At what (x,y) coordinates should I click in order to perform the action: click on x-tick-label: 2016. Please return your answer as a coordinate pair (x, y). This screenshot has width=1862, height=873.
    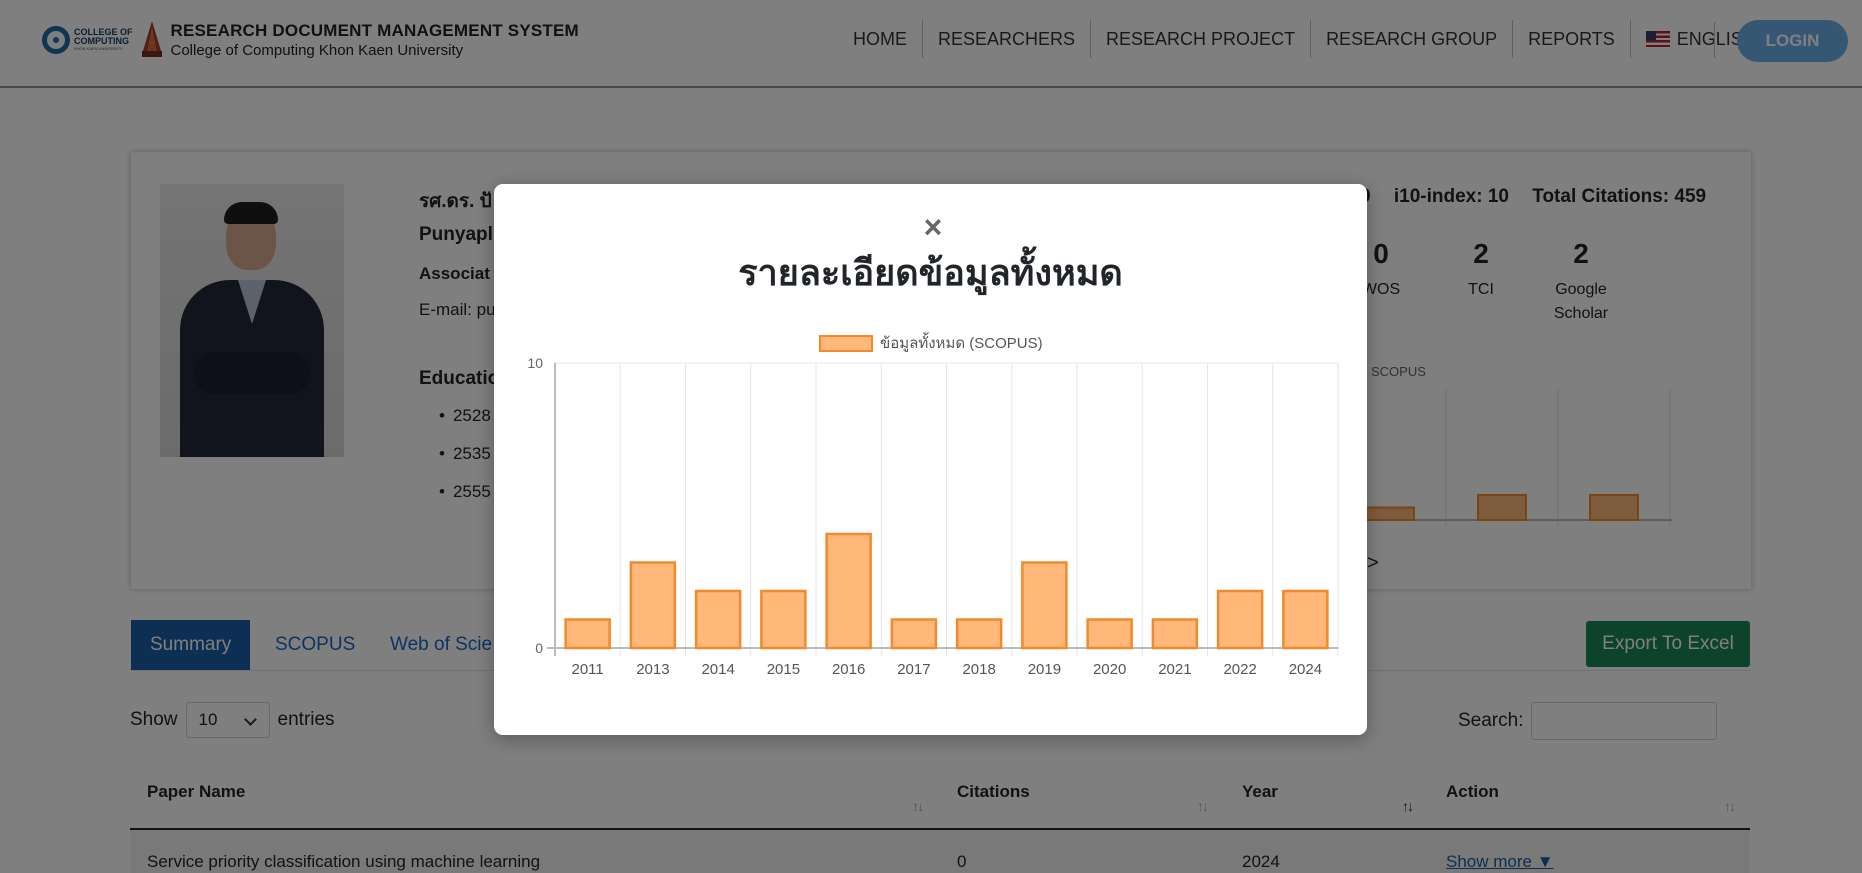
    Looking at the image, I should click on (848, 669).